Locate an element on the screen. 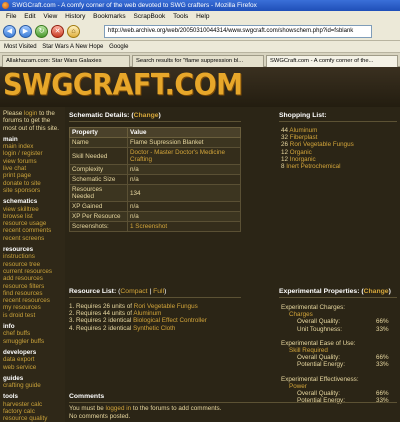  login-link: login is located at coordinates (30, 113).